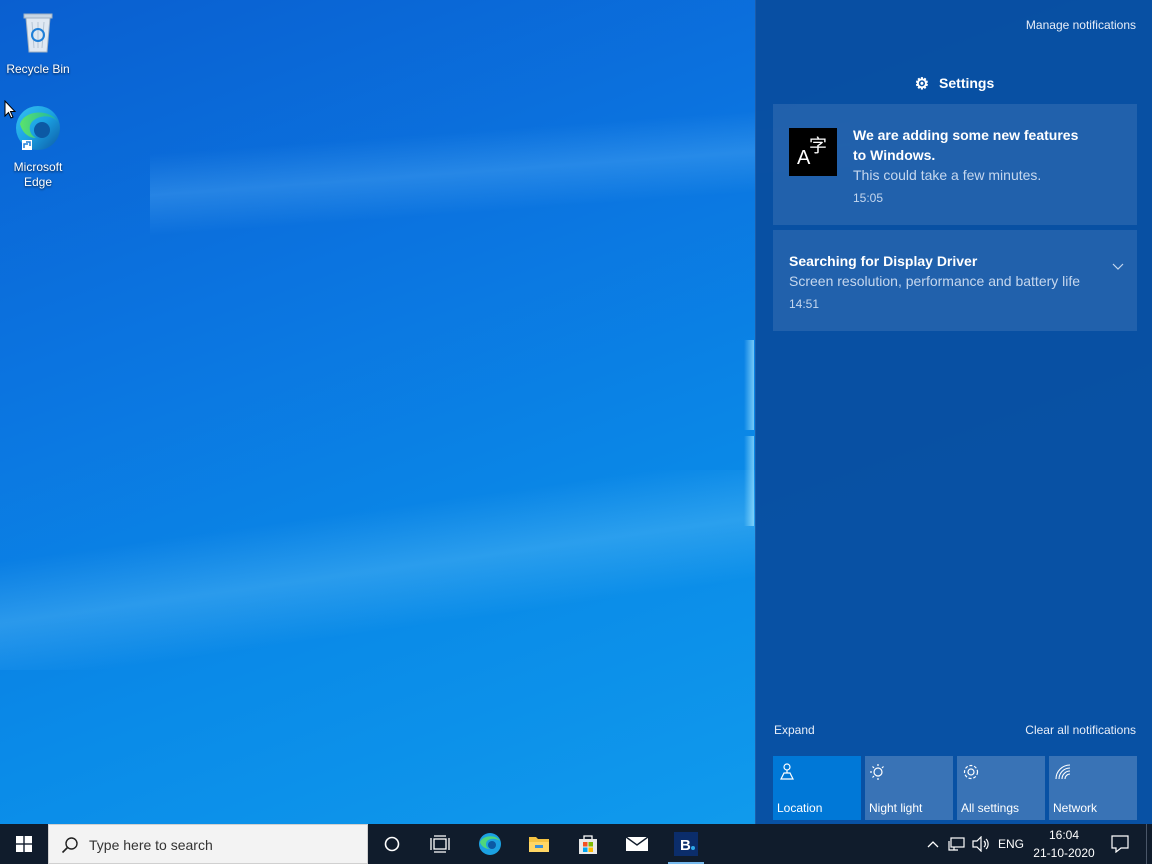 The width and height of the screenshot is (1152, 864). What do you see at coordinates (1080, 730) in the screenshot?
I see `clear-all-notifications-link: Clear all notifications` at bounding box center [1080, 730].